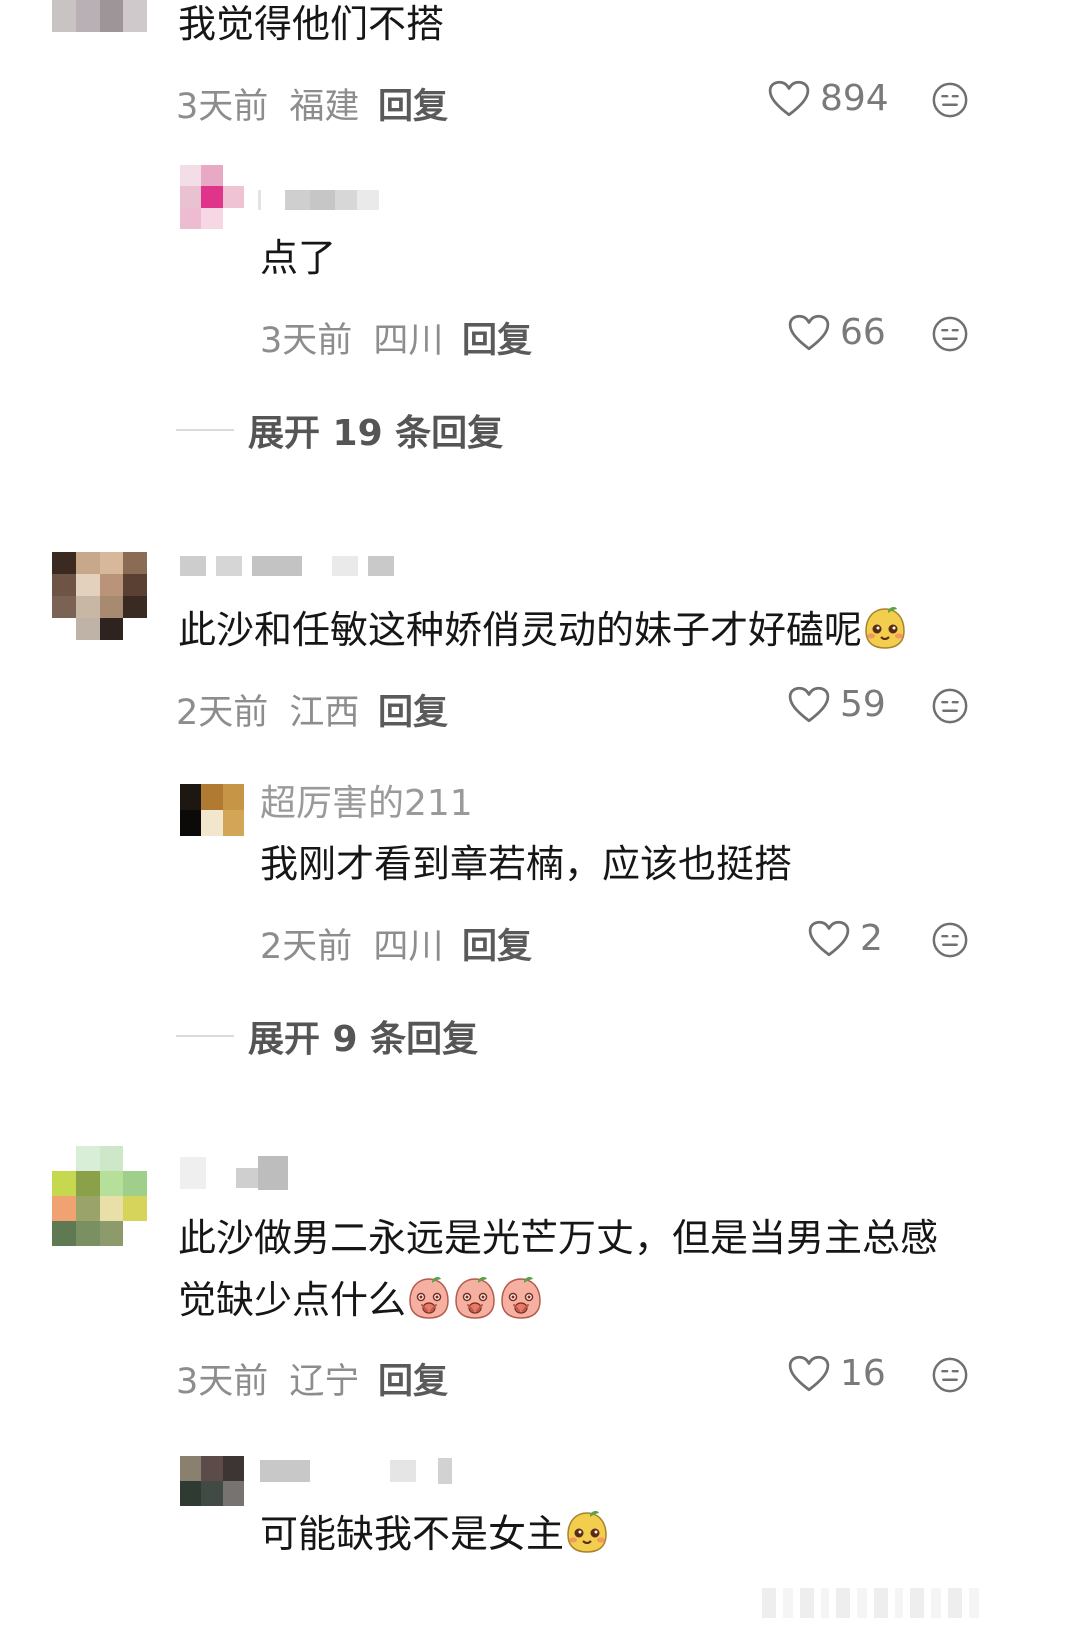 The height and width of the screenshot is (1640, 1080). Describe the element at coordinates (898, 1603) in the screenshot. I see `watermark` at that location.